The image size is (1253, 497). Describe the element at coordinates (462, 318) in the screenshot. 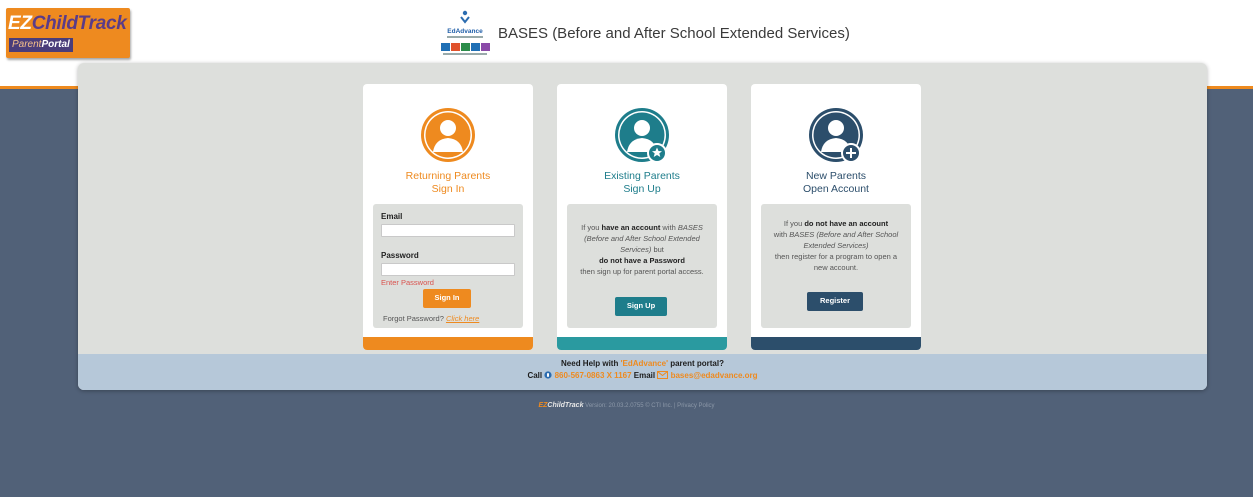

I see `forgot-password-link: Click here` at that location.